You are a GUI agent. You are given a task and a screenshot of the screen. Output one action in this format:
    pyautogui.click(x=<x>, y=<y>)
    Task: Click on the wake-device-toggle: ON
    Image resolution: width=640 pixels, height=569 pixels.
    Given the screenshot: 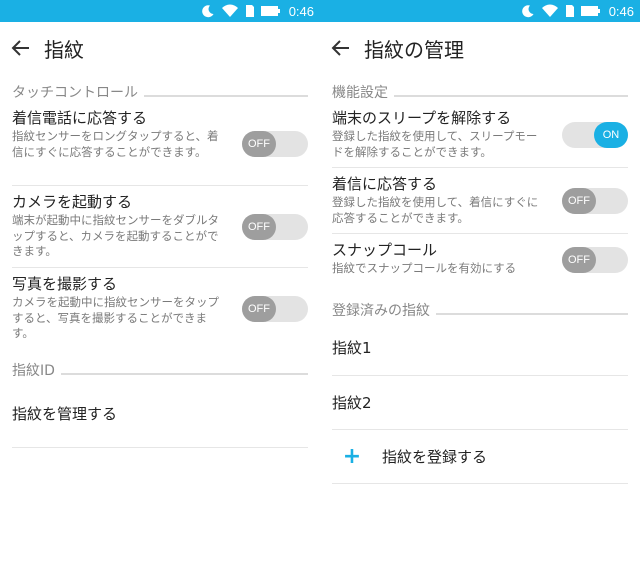 What is the action you would take?
    pyautogui.click(x=595, y=134)
    